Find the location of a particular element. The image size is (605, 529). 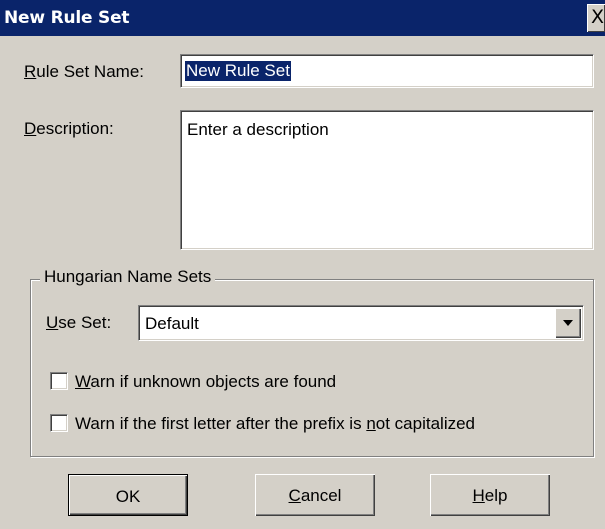

title-bar: New Rule Set X is located at coordinates (302, 18).